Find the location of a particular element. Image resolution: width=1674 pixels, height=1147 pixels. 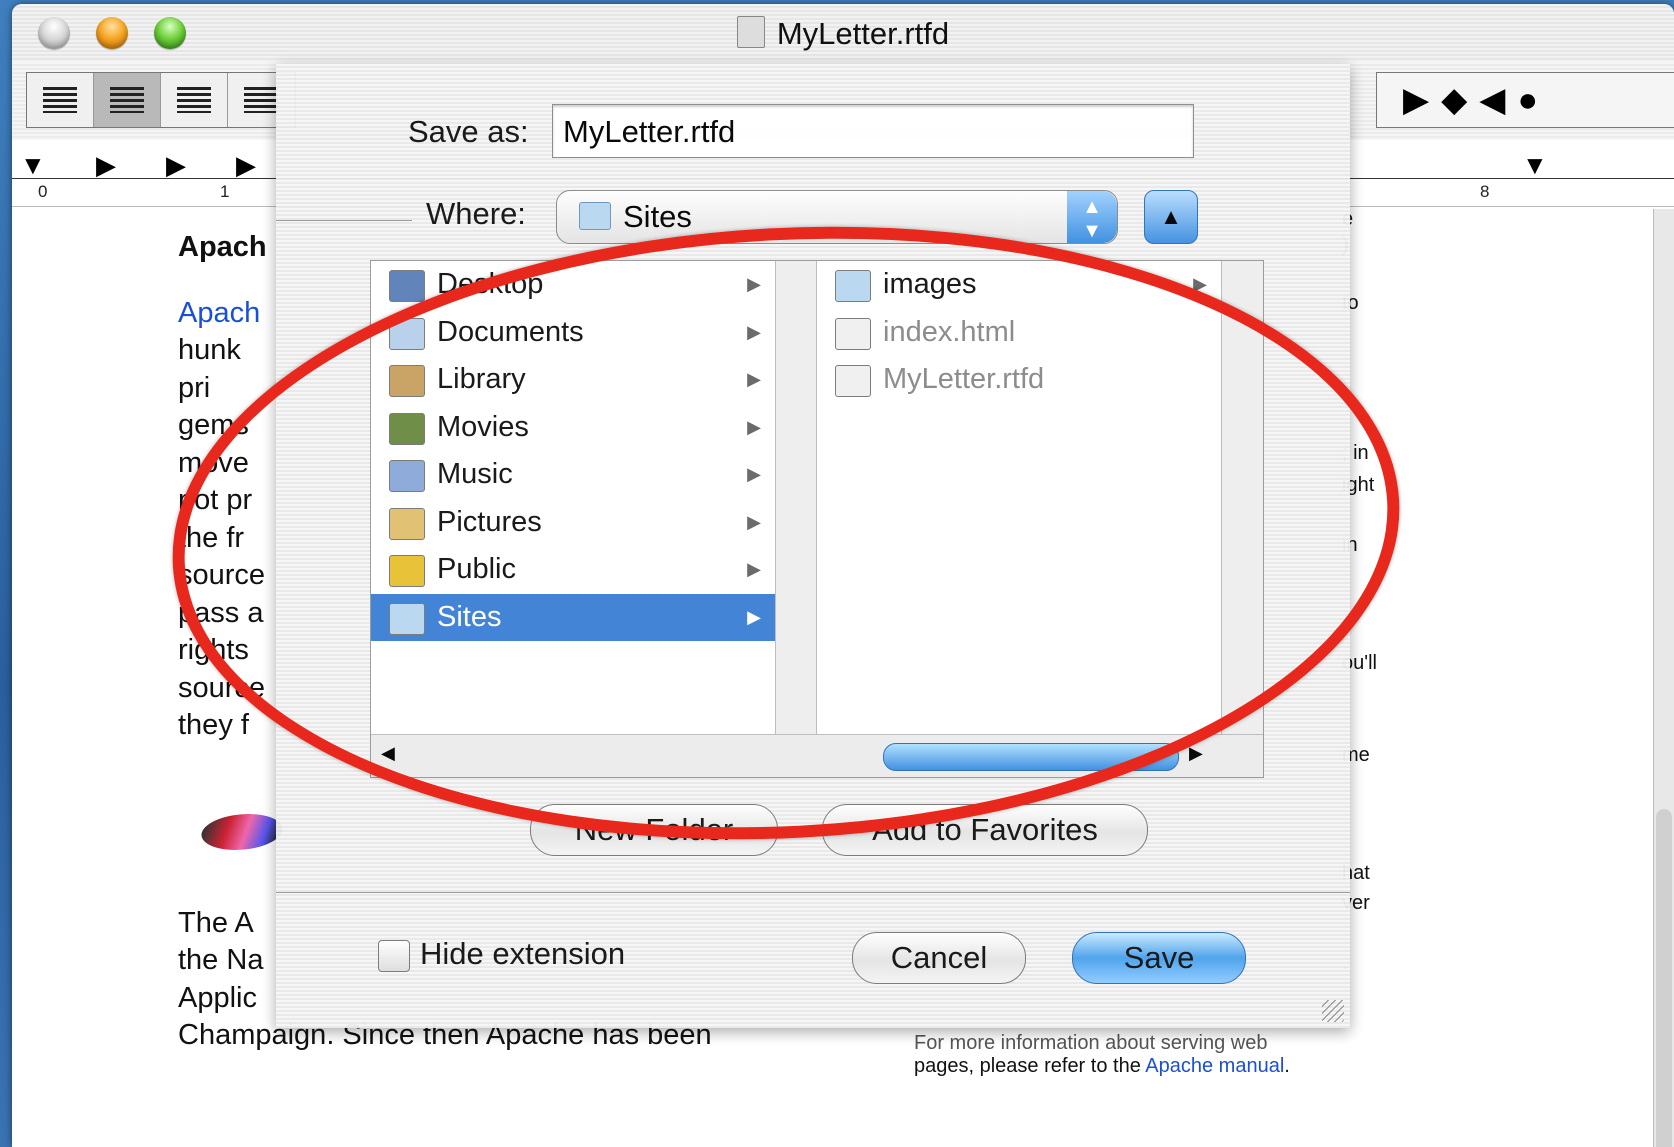

popup-arrows-icon: ▲ ▼ is located at coordinates (1092, 217).